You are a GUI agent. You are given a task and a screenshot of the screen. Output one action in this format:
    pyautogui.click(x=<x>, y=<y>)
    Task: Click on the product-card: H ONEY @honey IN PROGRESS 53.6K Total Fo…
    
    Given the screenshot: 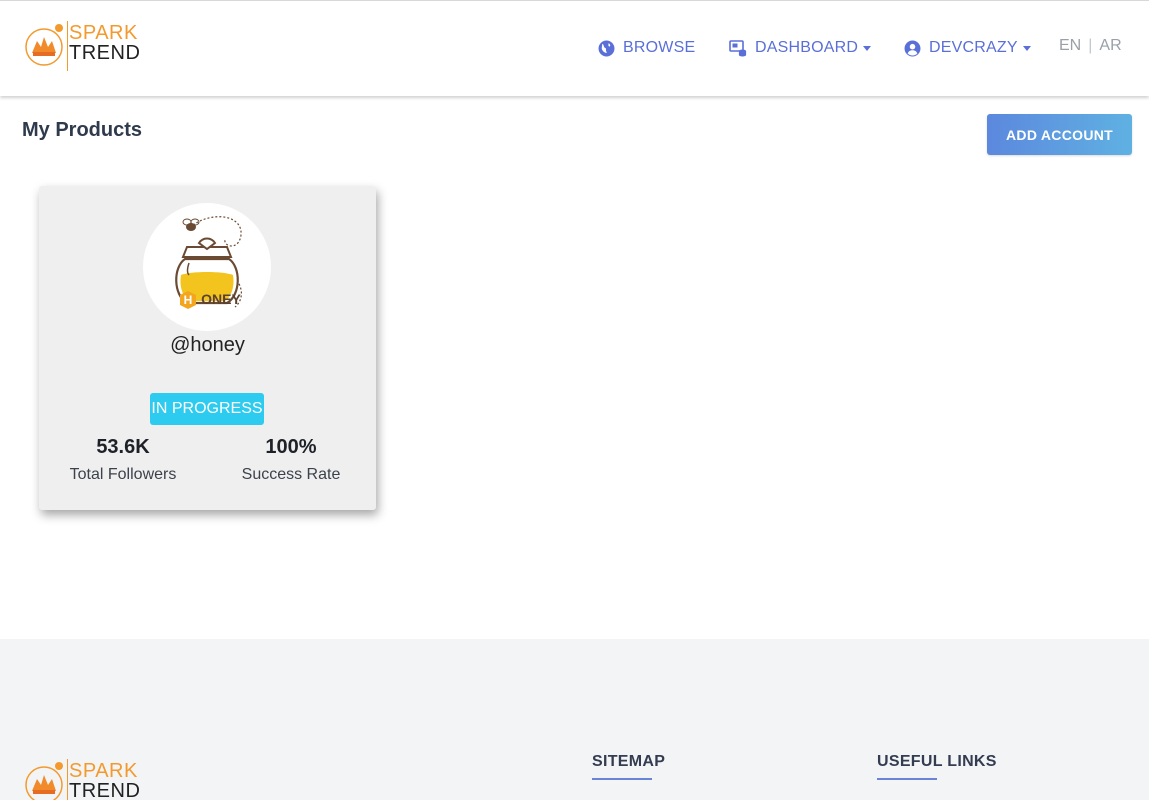 What is the action you would take?
    pyautogui.click(x=207, y=348)
    